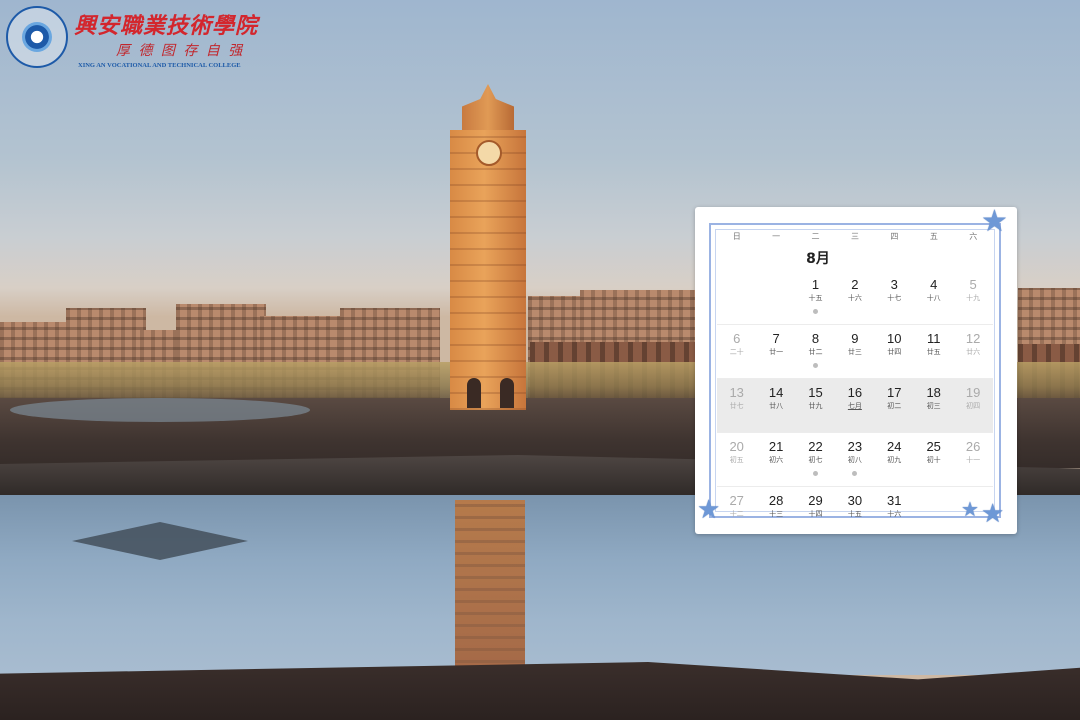 The height and width of the screenshot is (720, 1080). What do you see at coordinates (934, 284) in the screenshot?
I see `day-number: 4` at bounding box center [934, 284].